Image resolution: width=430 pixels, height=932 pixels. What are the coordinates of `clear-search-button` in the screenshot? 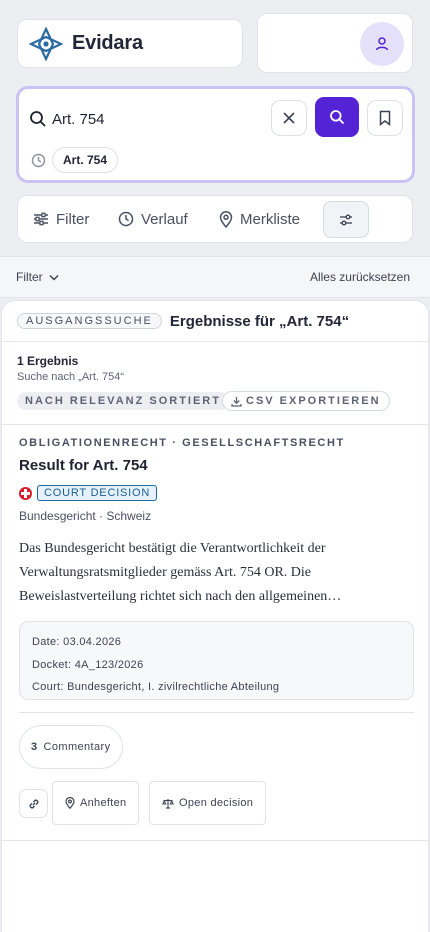 It's located at (289, 118).